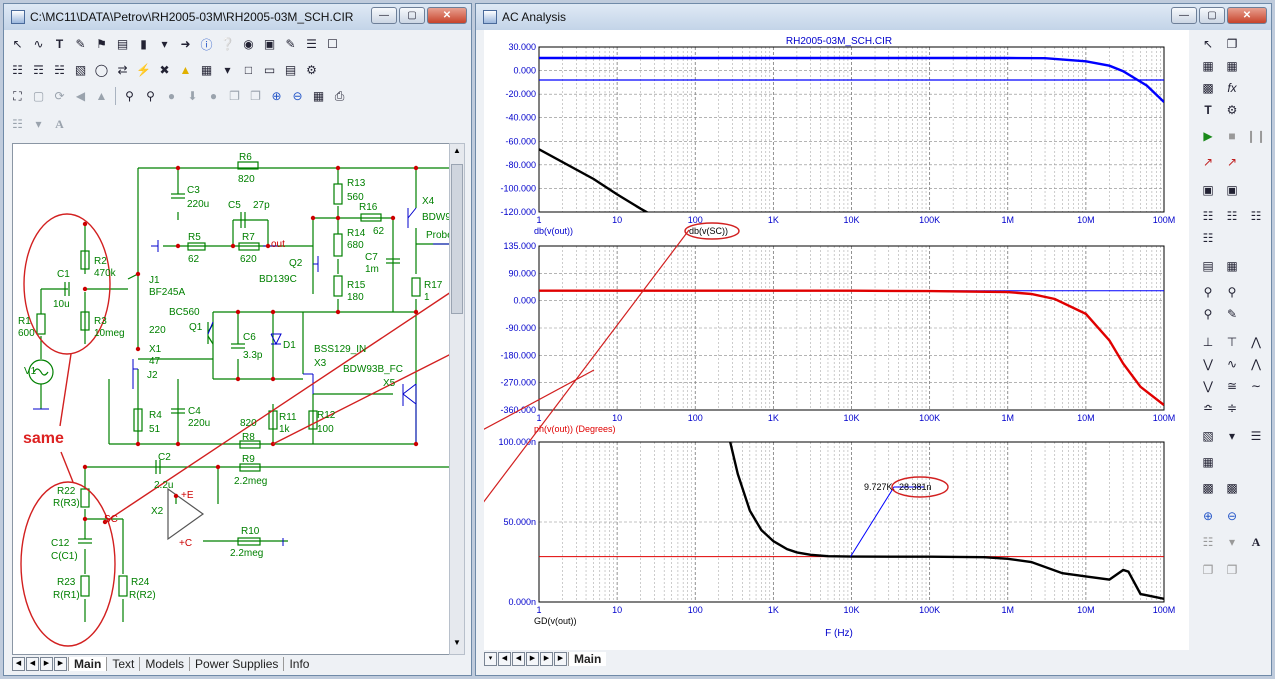 This screenshot has height=679, width=1275. I want to click on fit-2-icon: ▩, so click(1232, 488).